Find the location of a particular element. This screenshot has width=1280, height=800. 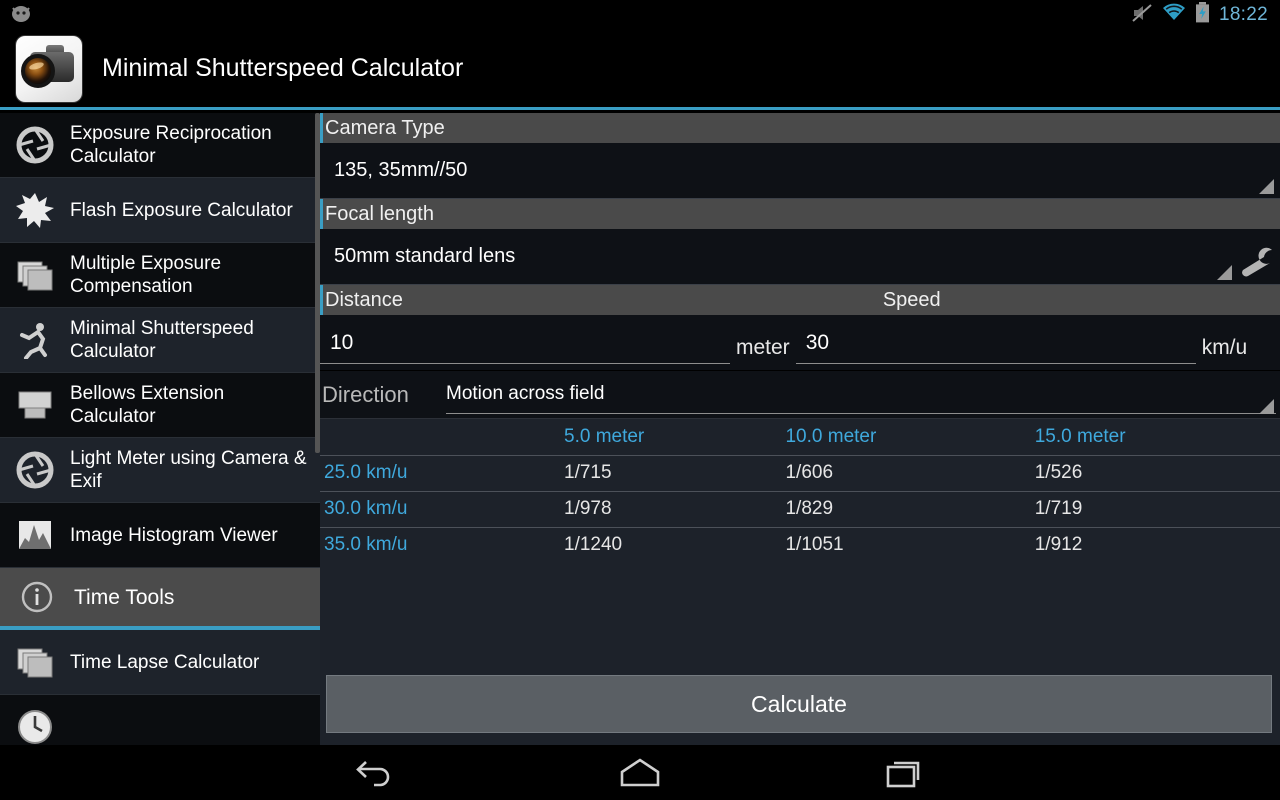

sidebar-item-light-meter: Light Meter using Camera & Exif is located at coordinates (160, 470).